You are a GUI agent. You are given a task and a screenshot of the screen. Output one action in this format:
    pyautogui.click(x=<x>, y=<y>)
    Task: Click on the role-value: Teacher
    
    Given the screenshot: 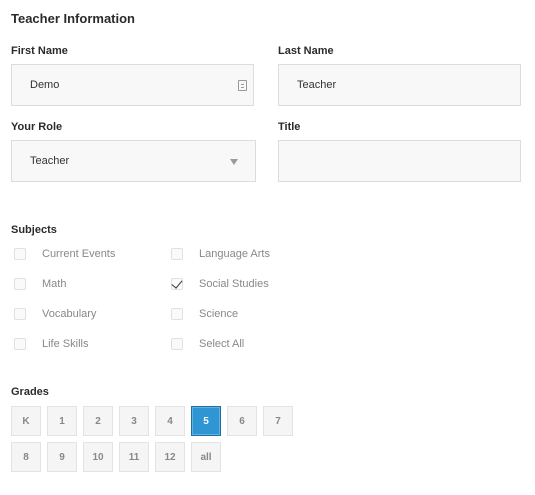 What is the action you would take?
    pyautogui.click(x=50, y=161)
    